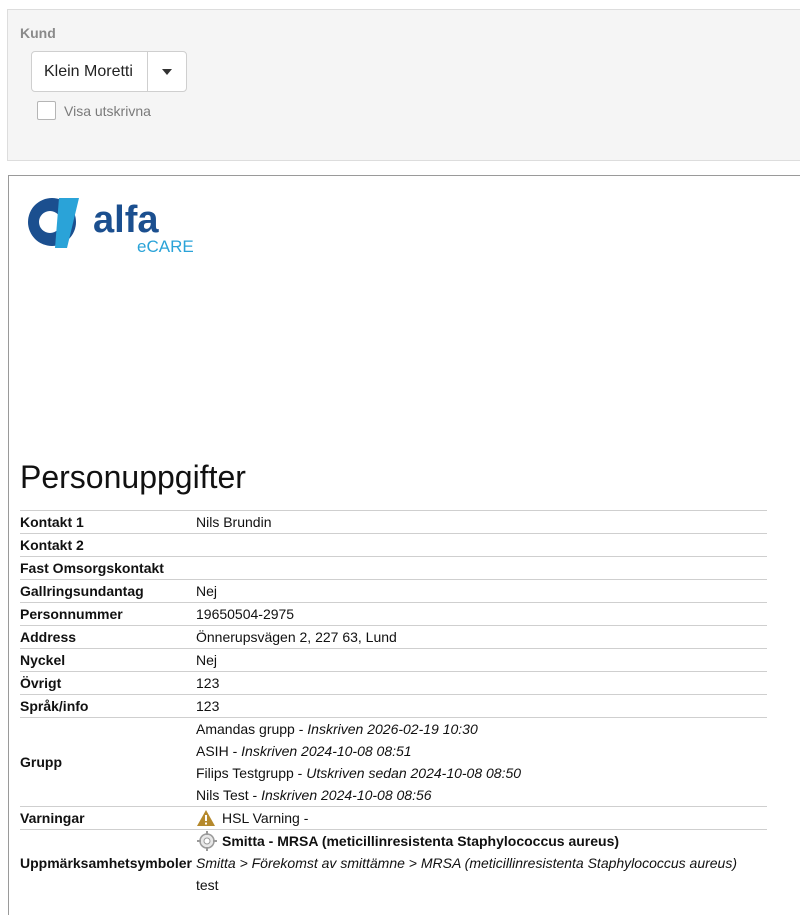 The height and width of the screenshot is (915, 800). What do you see at coordinates (346, 795) in the screenshot?
I see `group-status: Inskriven 2024-10-08 08:56` at bounding box center [346, 795].